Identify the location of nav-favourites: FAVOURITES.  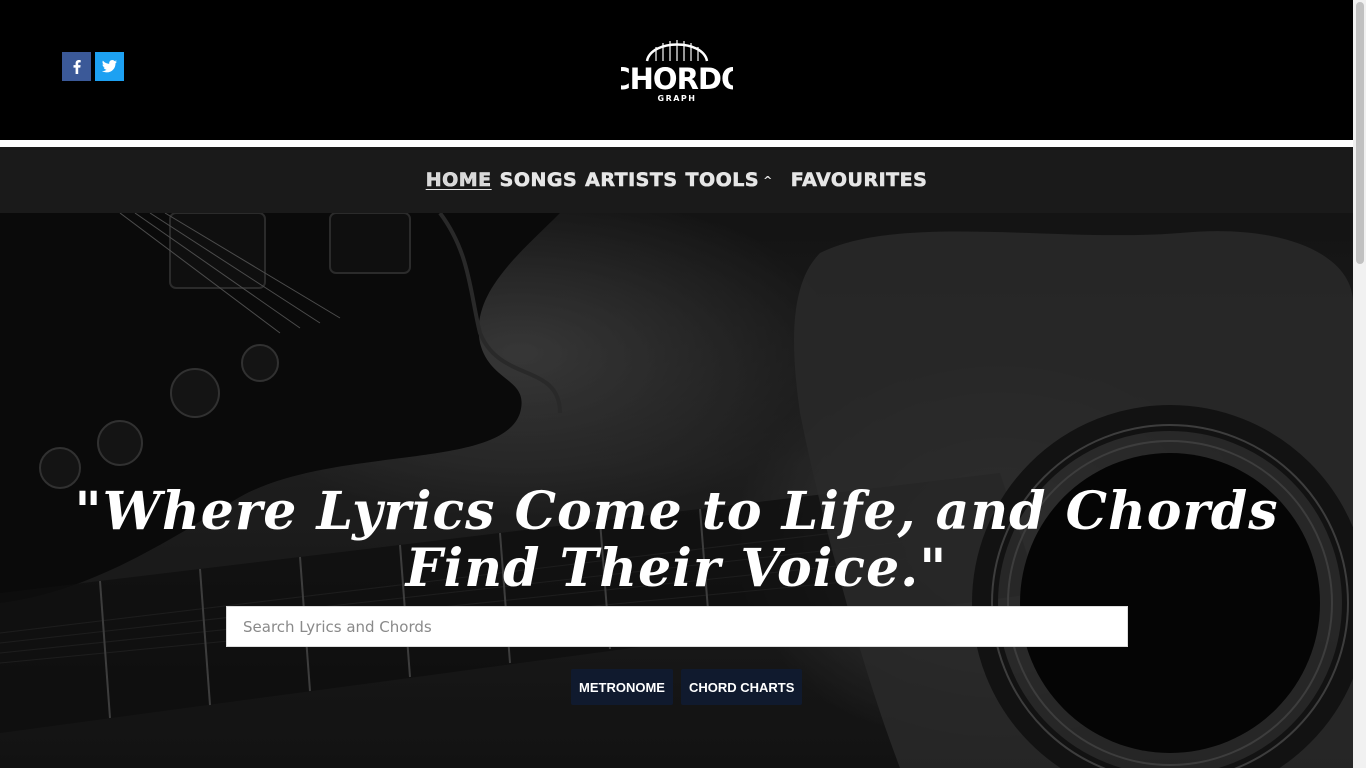
(859, 180).